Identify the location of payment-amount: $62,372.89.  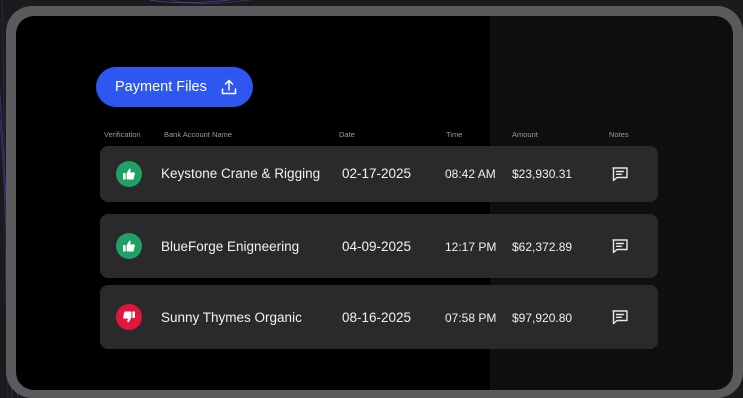
(542, 247).